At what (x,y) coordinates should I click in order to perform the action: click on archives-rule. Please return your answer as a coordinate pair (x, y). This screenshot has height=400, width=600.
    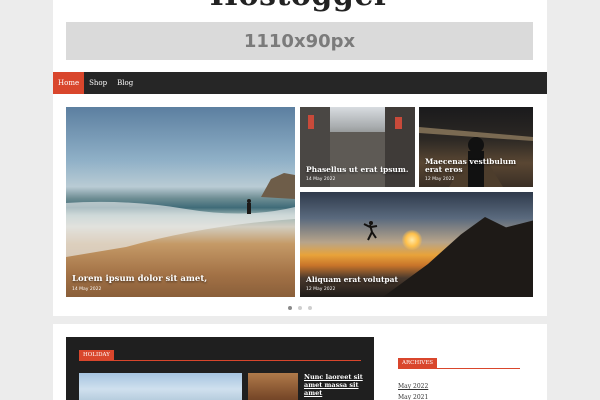
    Looking at the image, I should click on (459, 368).